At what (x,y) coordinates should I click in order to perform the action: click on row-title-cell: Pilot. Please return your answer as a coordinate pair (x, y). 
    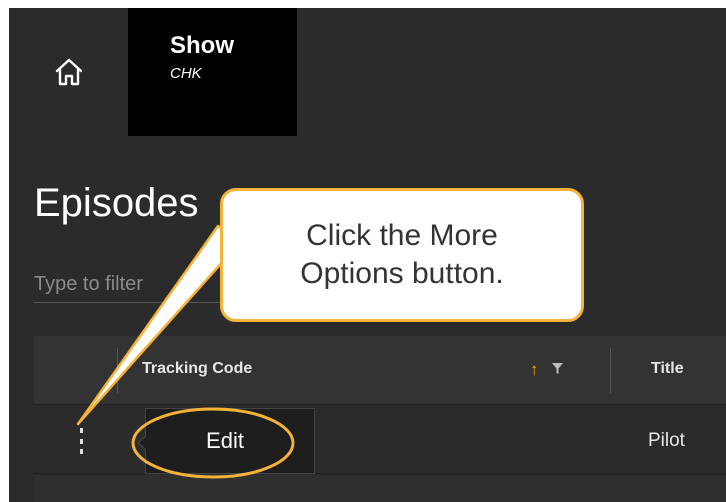
    Looking at the image, I should click on (666, 440).